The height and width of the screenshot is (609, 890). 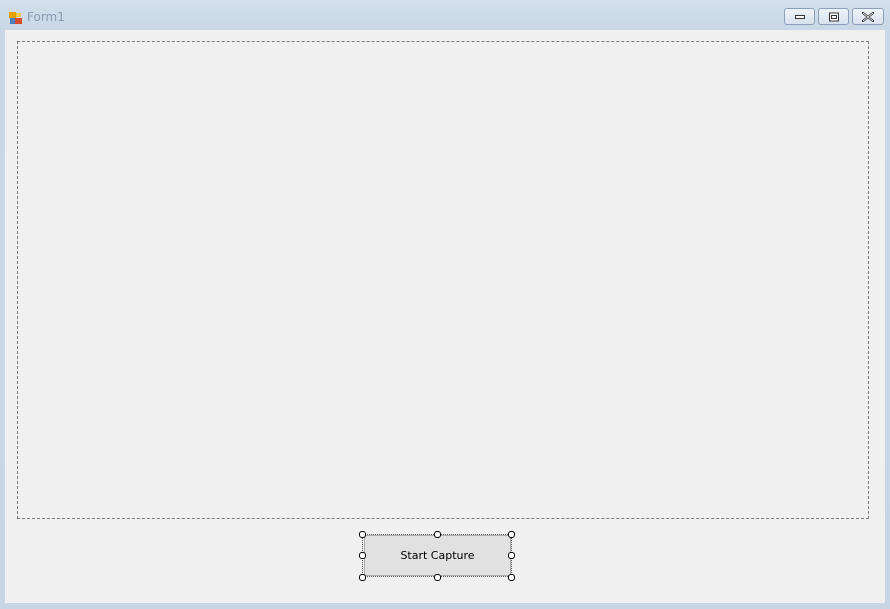 I want to click on minimize-button, so click(x=799, y=16).